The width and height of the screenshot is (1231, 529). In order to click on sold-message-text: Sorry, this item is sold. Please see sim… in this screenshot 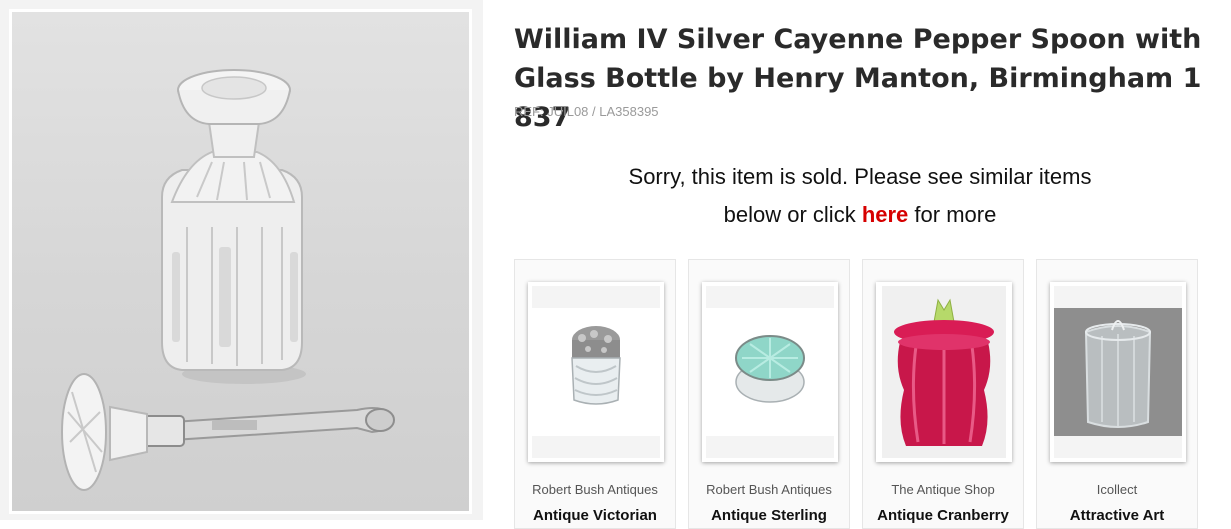, I will do `click(860, 195)`.